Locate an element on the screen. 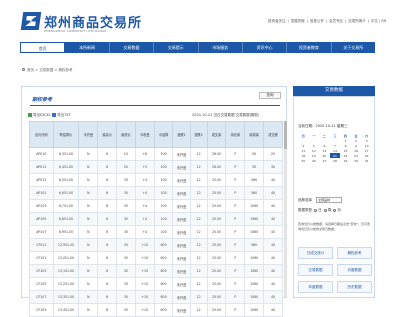 This screenshot has height=317, width=395. table-cell: 13,451.00 is located at coordinates (66, 310).